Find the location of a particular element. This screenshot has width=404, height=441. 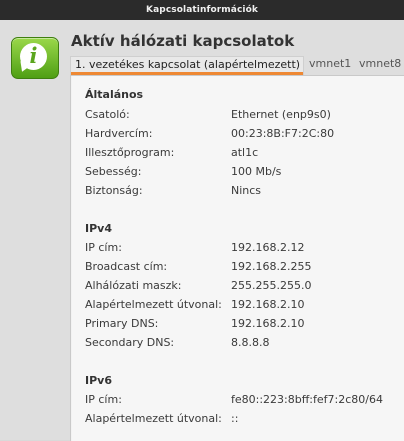

value-security: Nincs is located at coordinates (246, 190).